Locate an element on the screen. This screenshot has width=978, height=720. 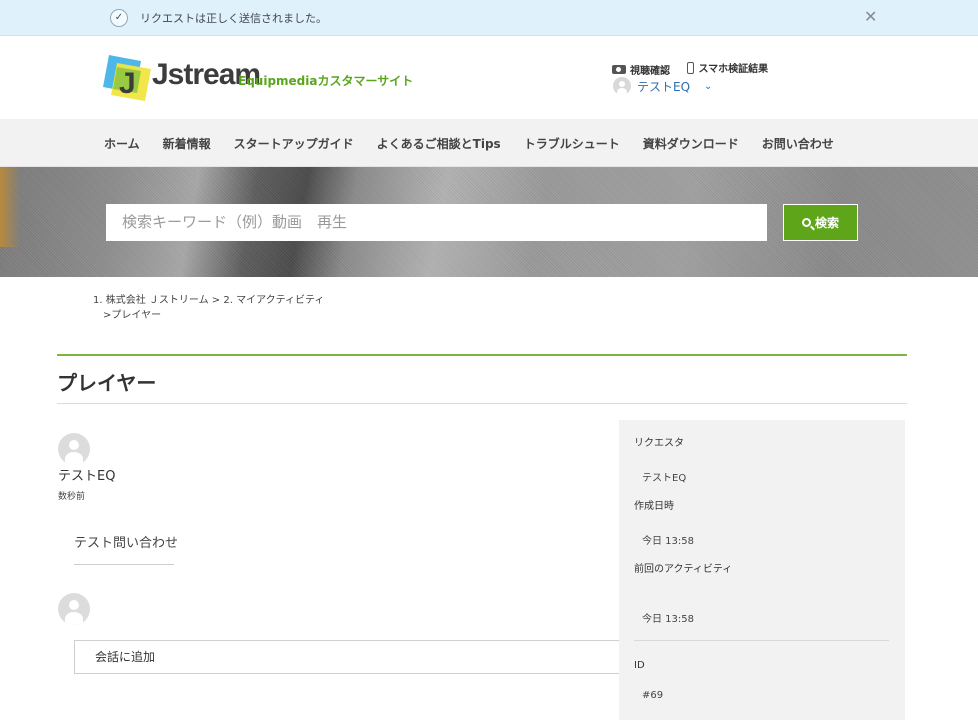
view-check-link: 視聴確認 is located at coordinates (641, 69).